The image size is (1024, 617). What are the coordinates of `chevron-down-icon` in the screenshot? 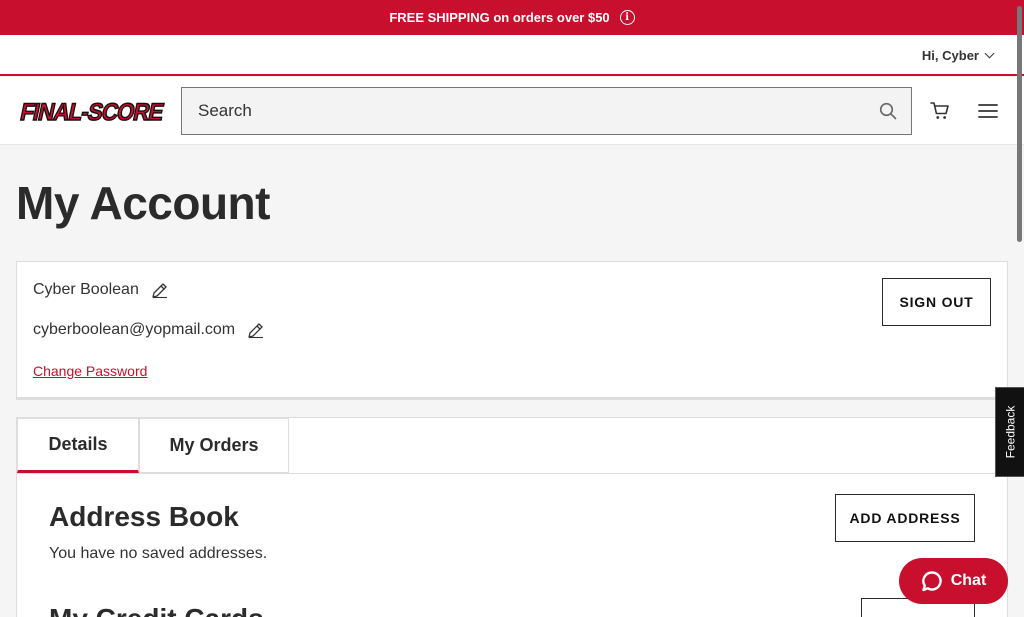 It's located at (989, 53).